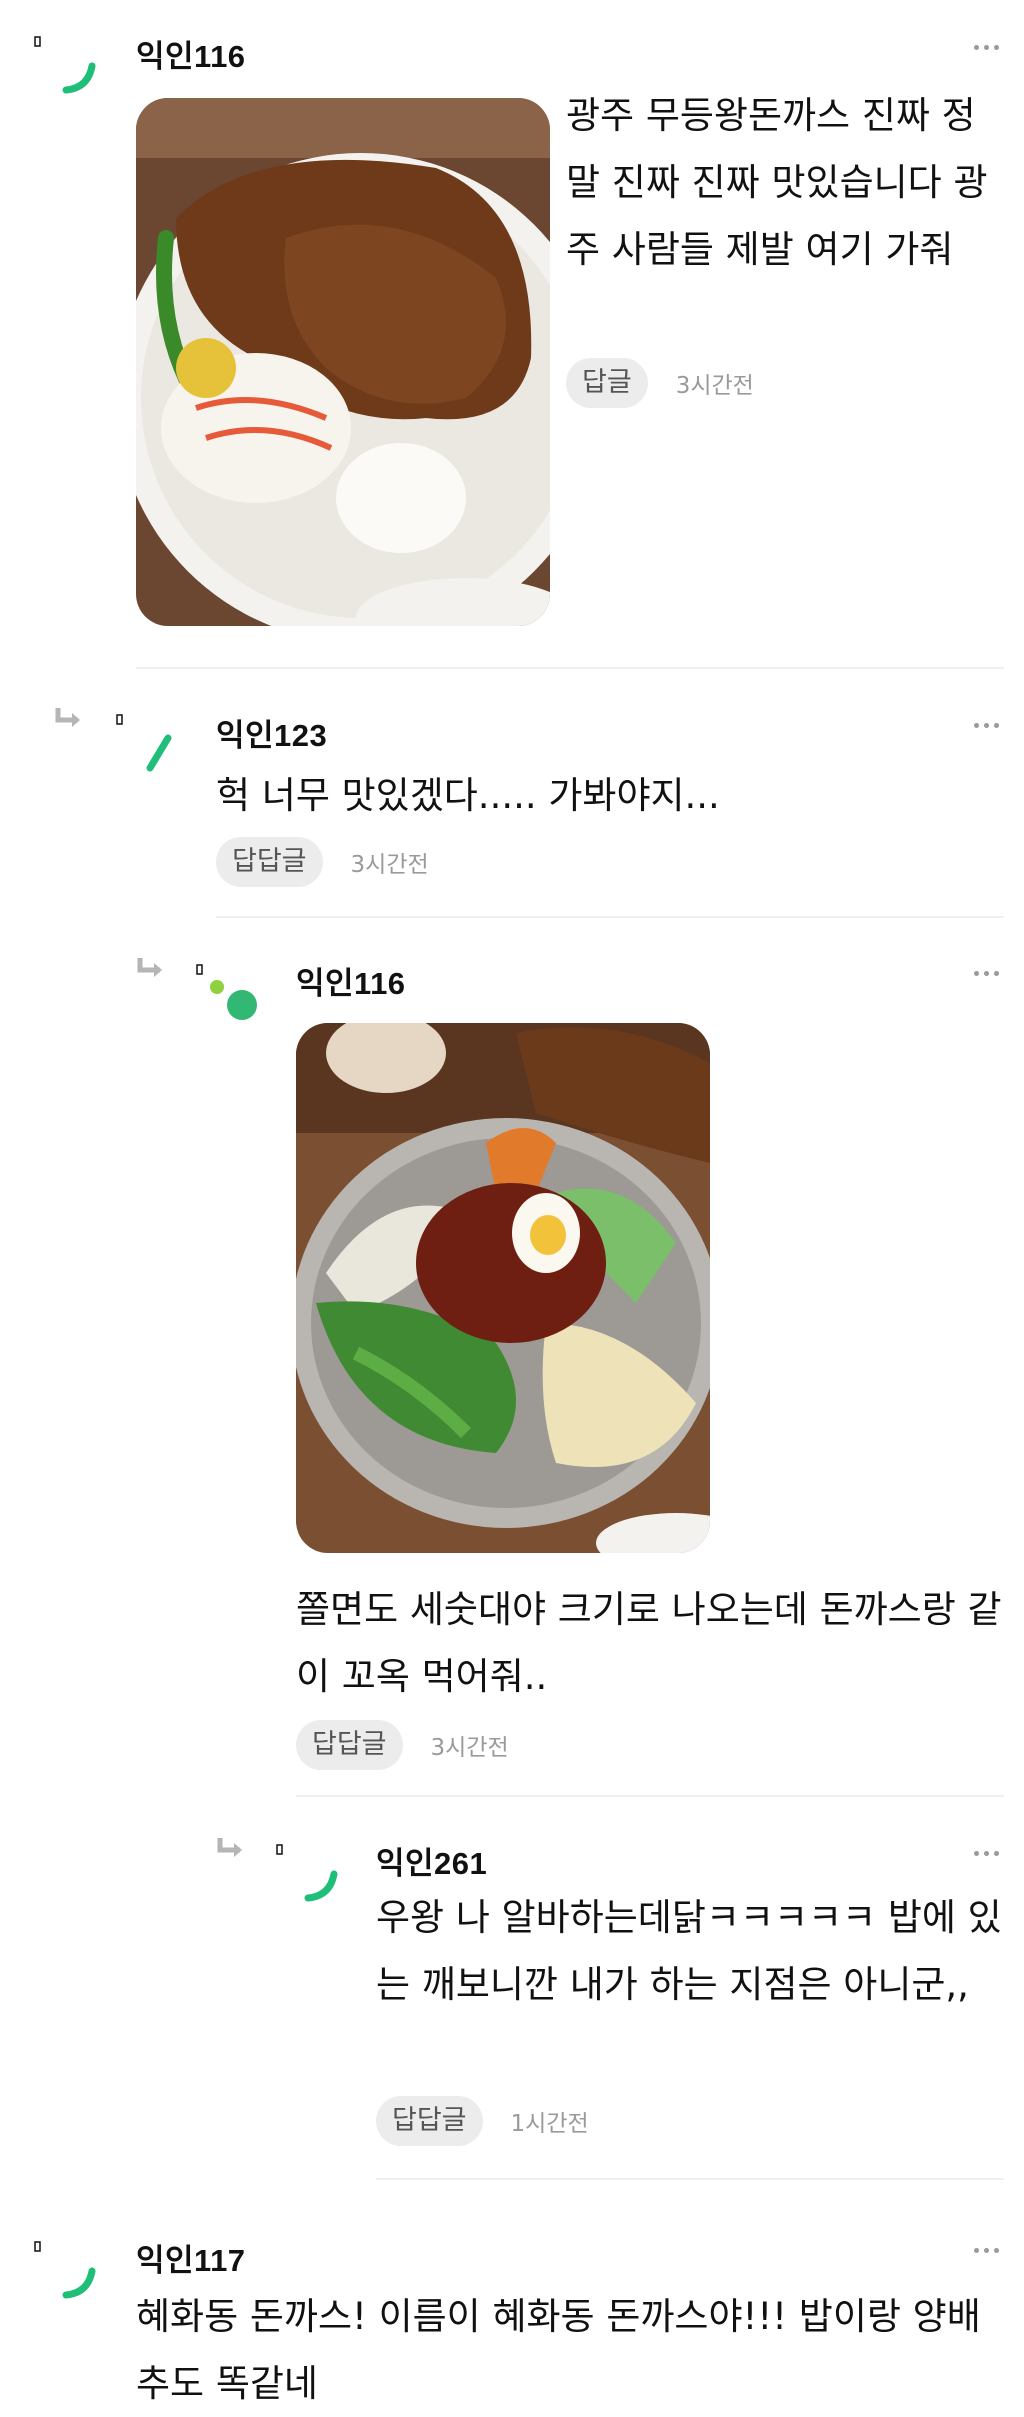  I want to click on comment-time: 1시간전, so click(549, 2124).